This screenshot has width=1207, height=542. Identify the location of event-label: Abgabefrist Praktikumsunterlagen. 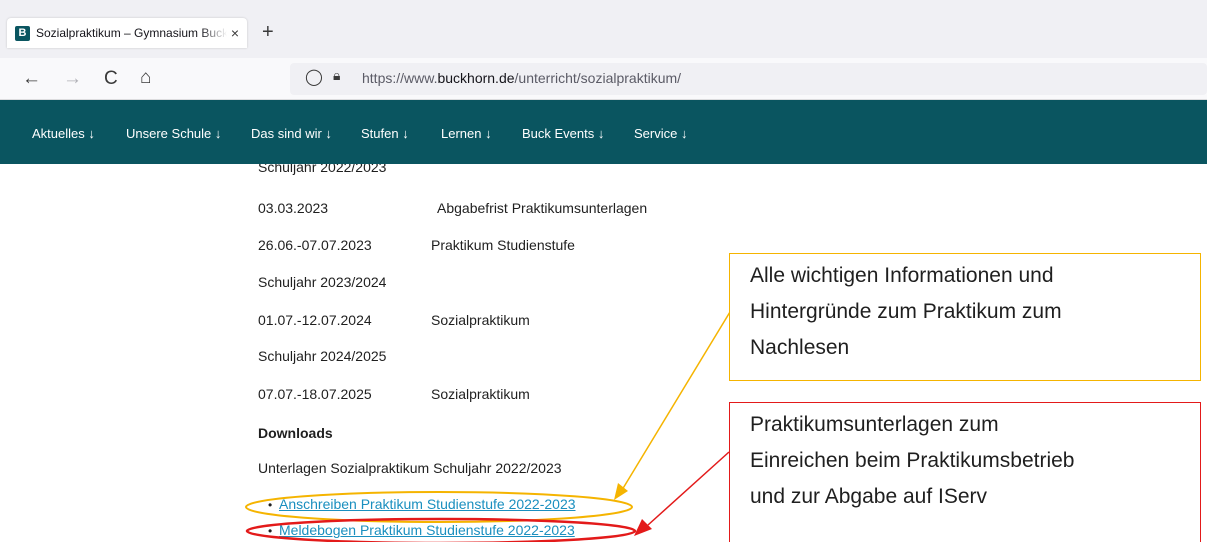
(542, 208).